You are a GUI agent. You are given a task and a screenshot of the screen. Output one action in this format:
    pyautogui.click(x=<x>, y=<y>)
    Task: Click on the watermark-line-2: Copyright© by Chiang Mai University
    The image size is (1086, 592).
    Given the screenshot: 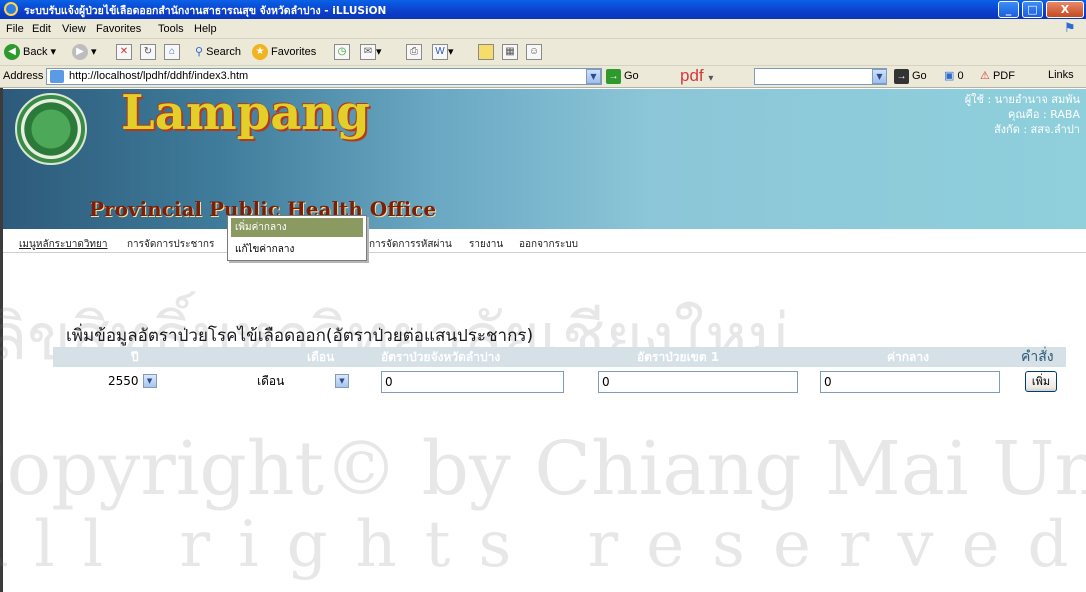 What is the action you would take?
    pyautogui.click(x=543, y=469)
    